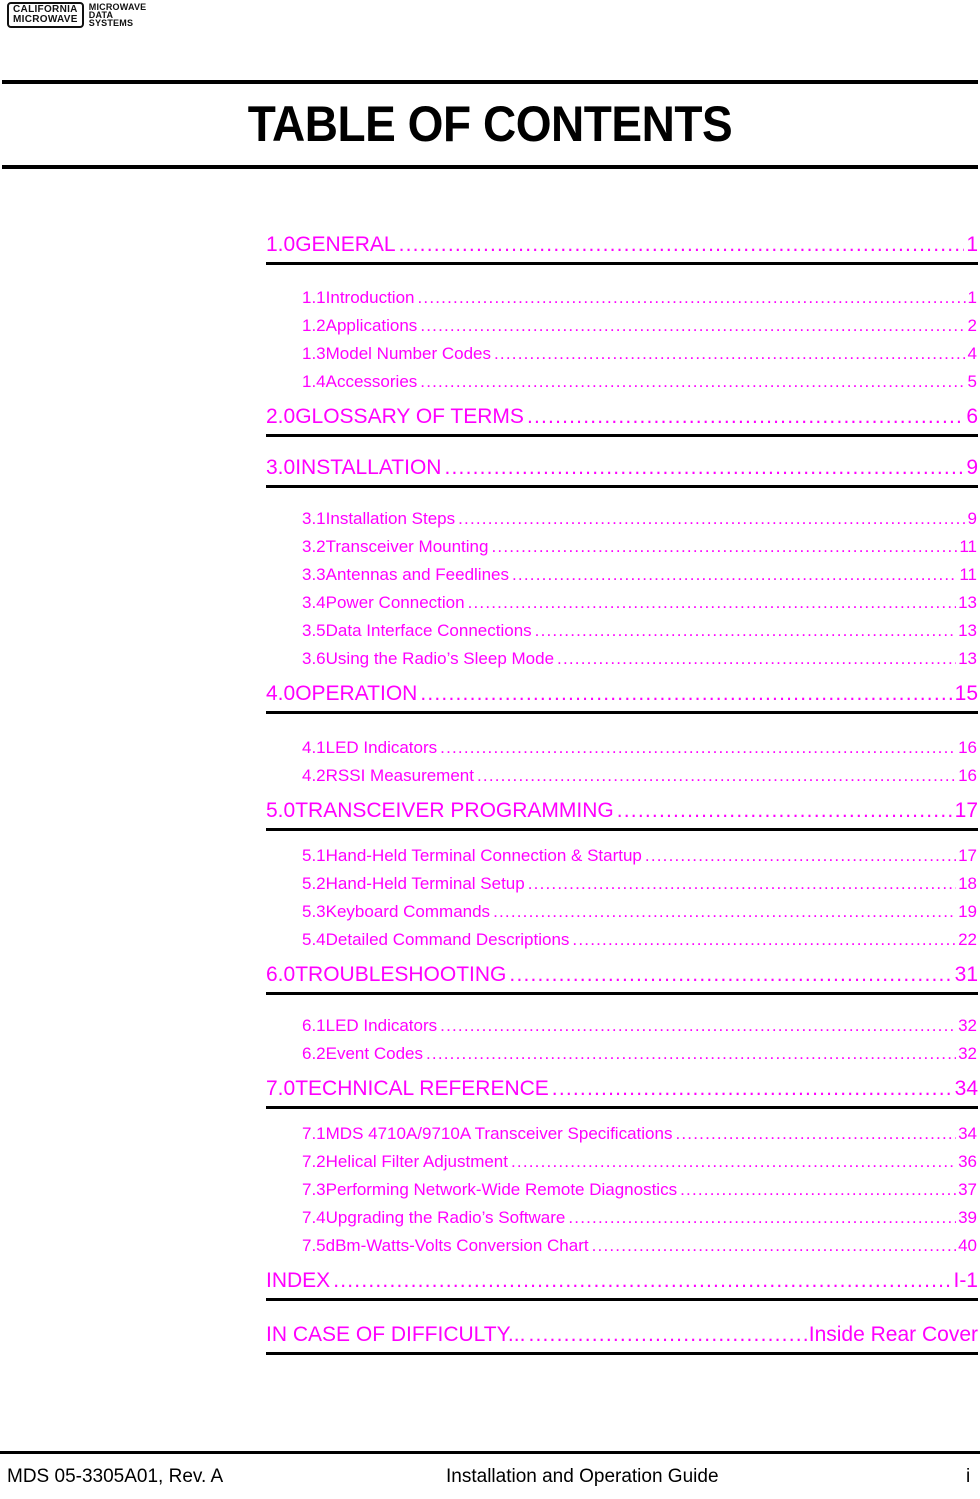 This screenshot has width=980, height=1499. What do you see at coordinates (314, 1217) in the screenshot?
I see `toc-entry-number: 7.4` at bounding box center [314, 1217].